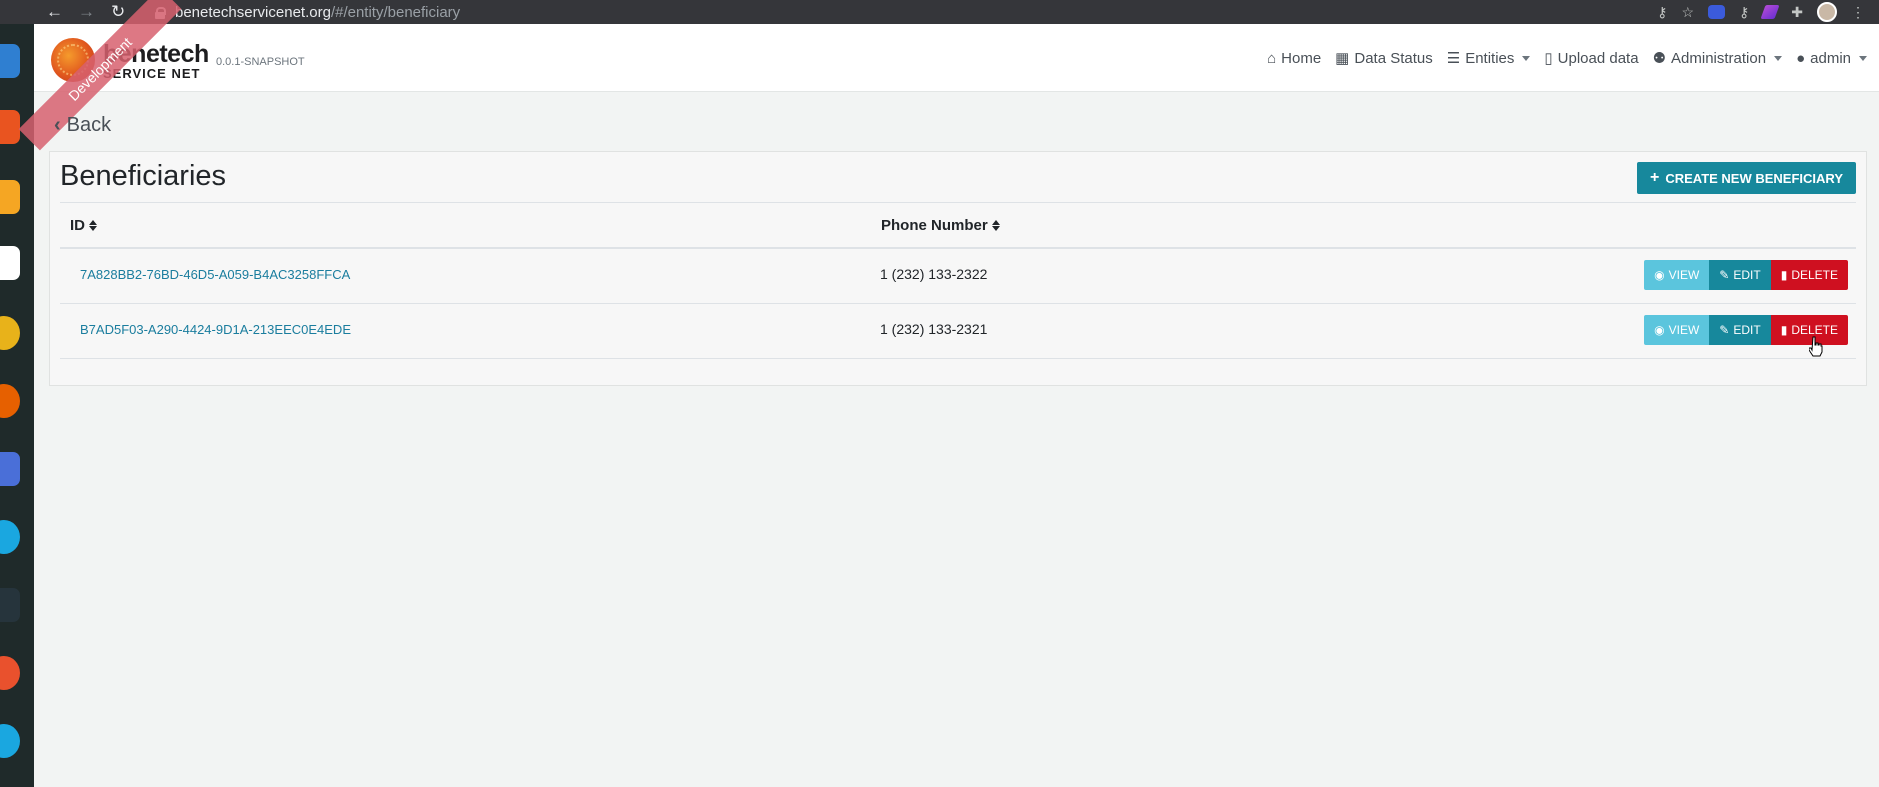 This screenshot has width=1879, height=787. What do you see at coordinates (10, 263) in the screenshot?
I see `slack-app-icon` at bounding box center [10, 263].